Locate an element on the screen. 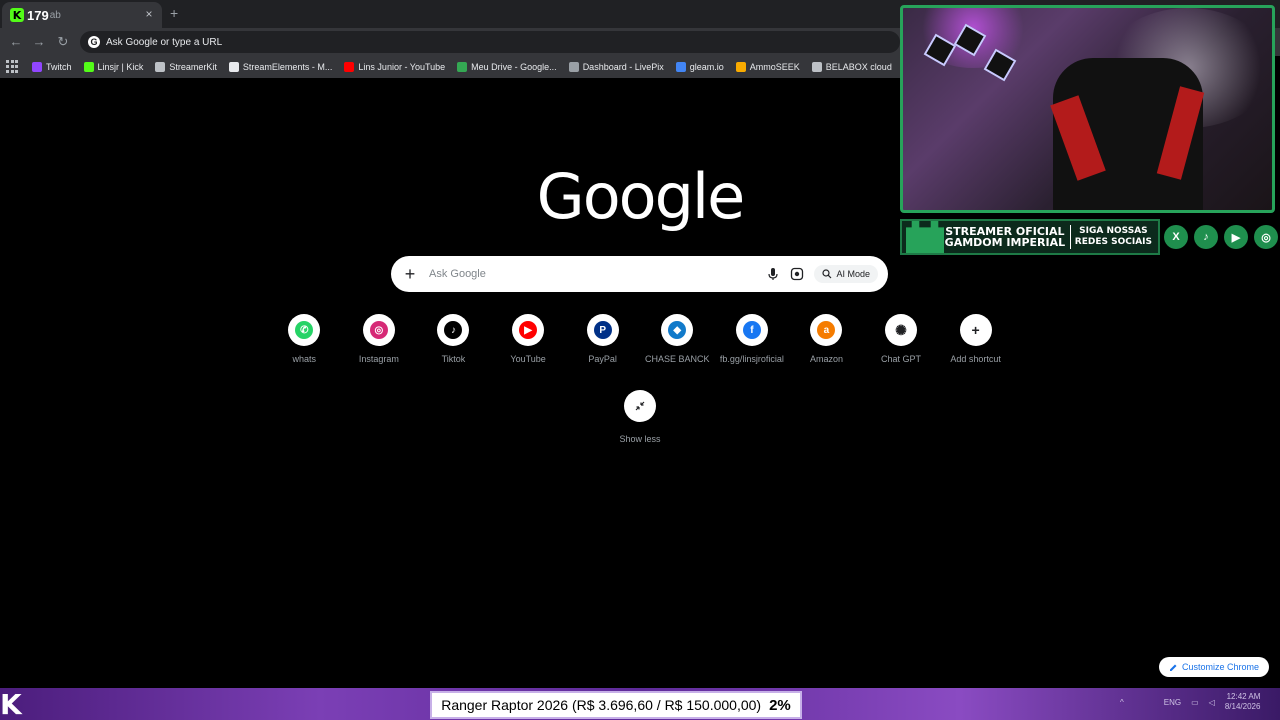  clock-time: 12:42 AM is located at coordinates (1243, 696).